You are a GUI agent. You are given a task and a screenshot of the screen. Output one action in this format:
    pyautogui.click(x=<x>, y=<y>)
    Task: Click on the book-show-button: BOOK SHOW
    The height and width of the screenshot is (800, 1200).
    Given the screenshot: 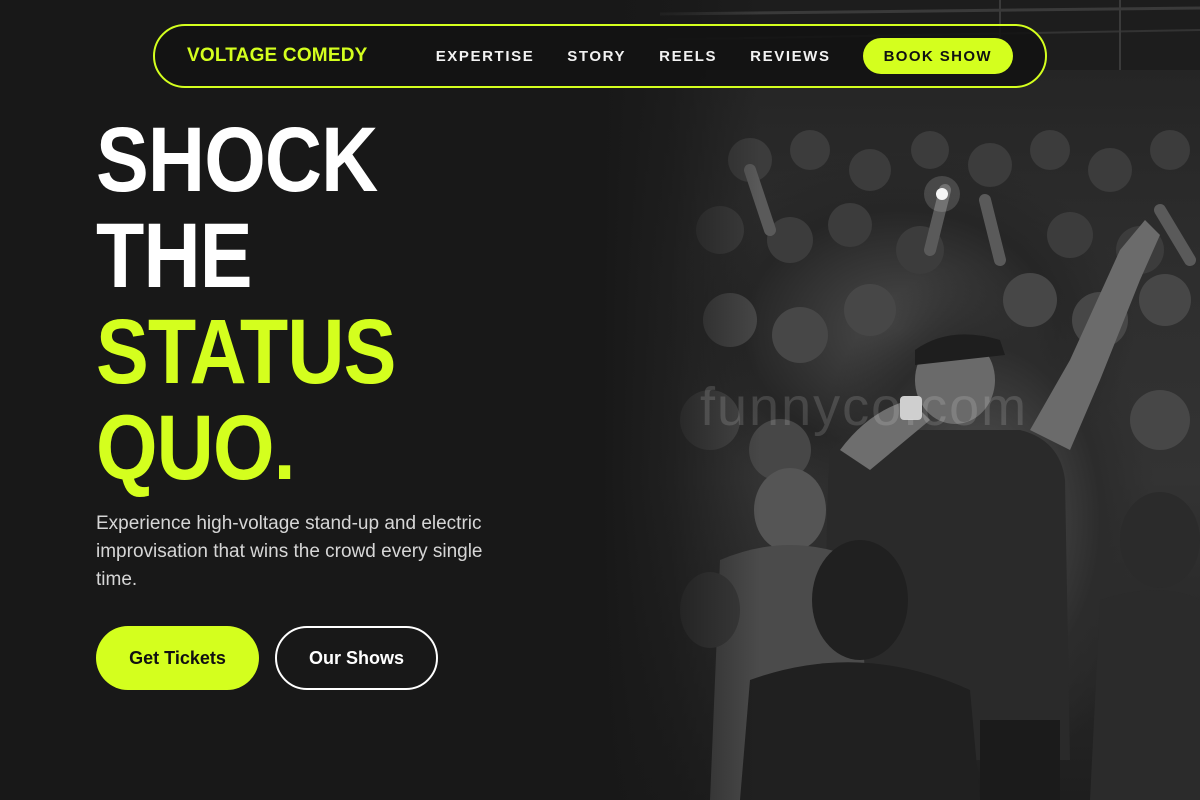 What is the action you would take?
    pyautogui.click(x=937, y=56)
    